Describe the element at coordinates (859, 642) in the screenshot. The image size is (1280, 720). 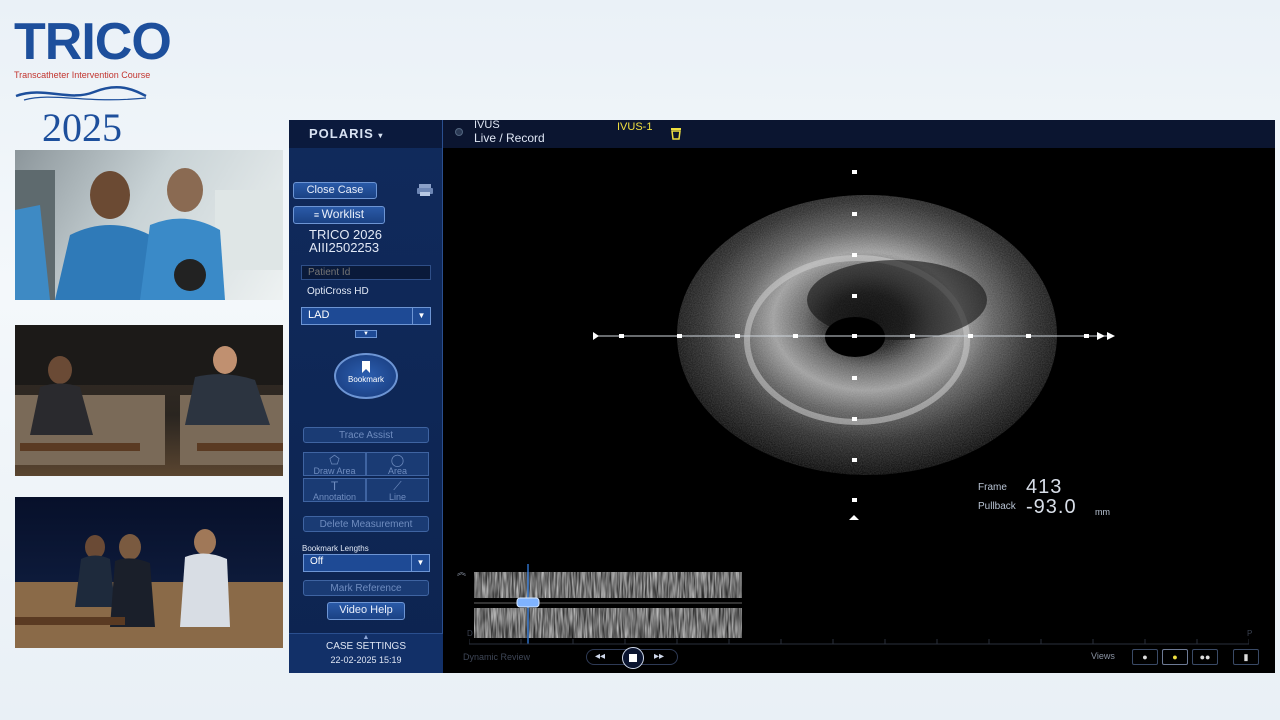
I see `length-scale` at that location.